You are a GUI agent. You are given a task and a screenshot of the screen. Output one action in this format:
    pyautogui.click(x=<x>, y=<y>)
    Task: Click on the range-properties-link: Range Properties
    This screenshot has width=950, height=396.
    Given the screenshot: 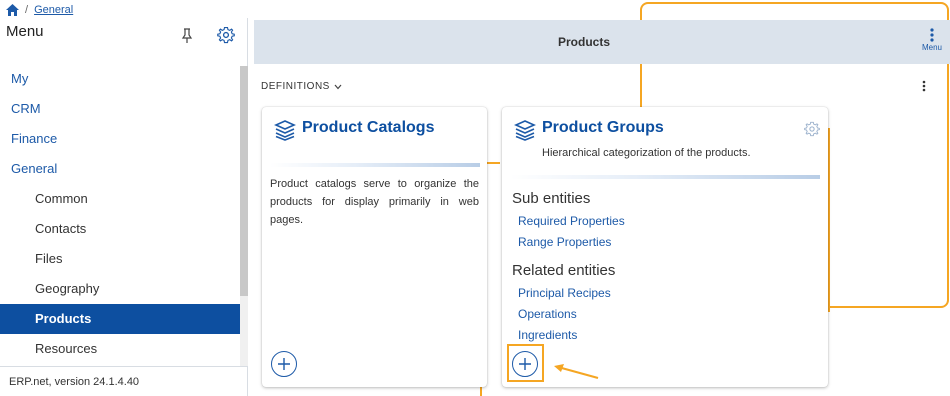 What is the action you would take?
    pyautogui.click(x=564, y=242)
    